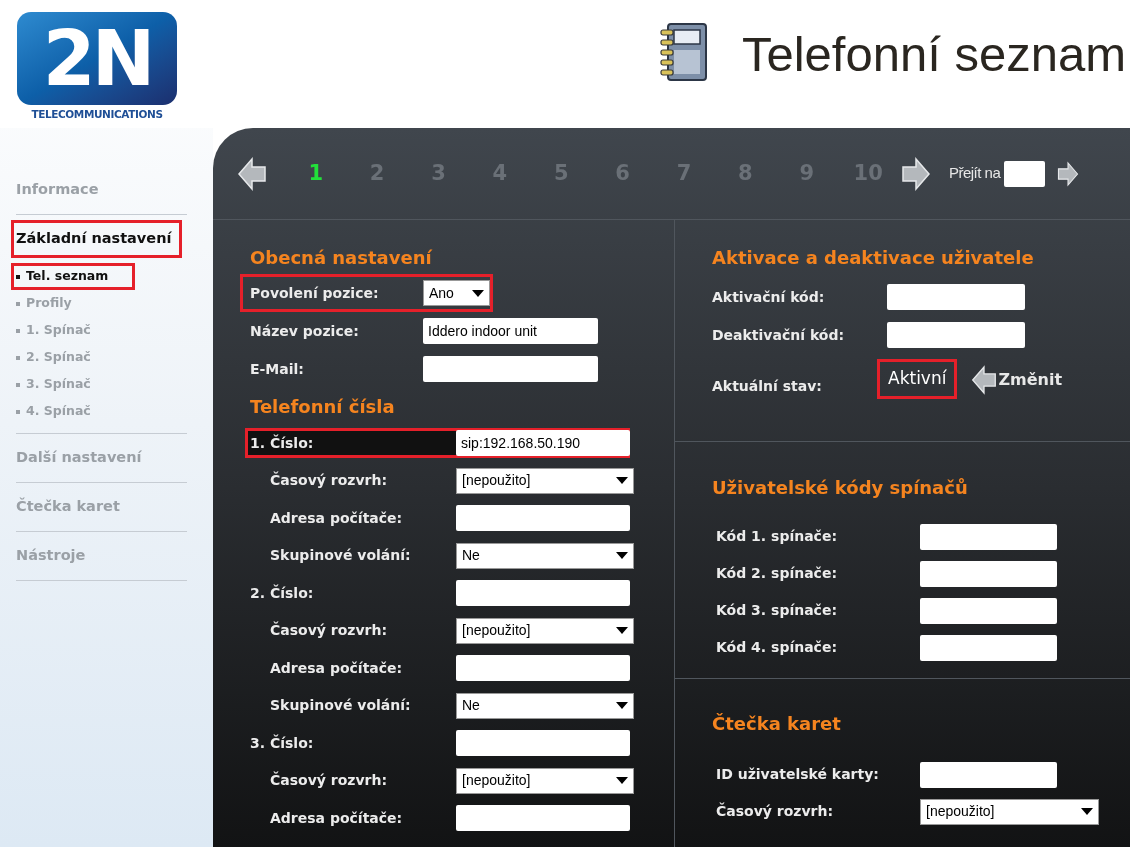  Describe the element at coordinates (840, 488) in the screenshot. I see `section-heading: Uživatelské kódy spínačů` at that location.